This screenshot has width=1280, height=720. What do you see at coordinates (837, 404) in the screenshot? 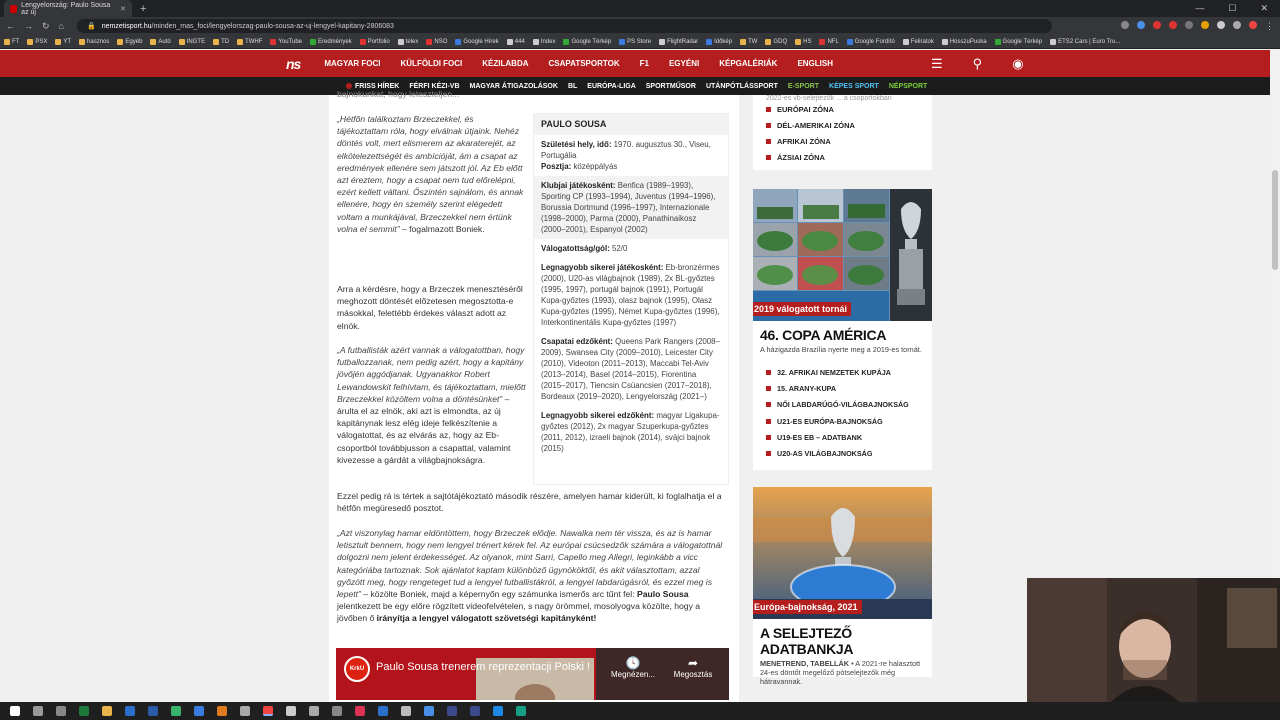
I see `tournament-link: NŐI LABDARÚGÓ-VILÁGBAJNOKSÁG` at bounding box center [837, 404].